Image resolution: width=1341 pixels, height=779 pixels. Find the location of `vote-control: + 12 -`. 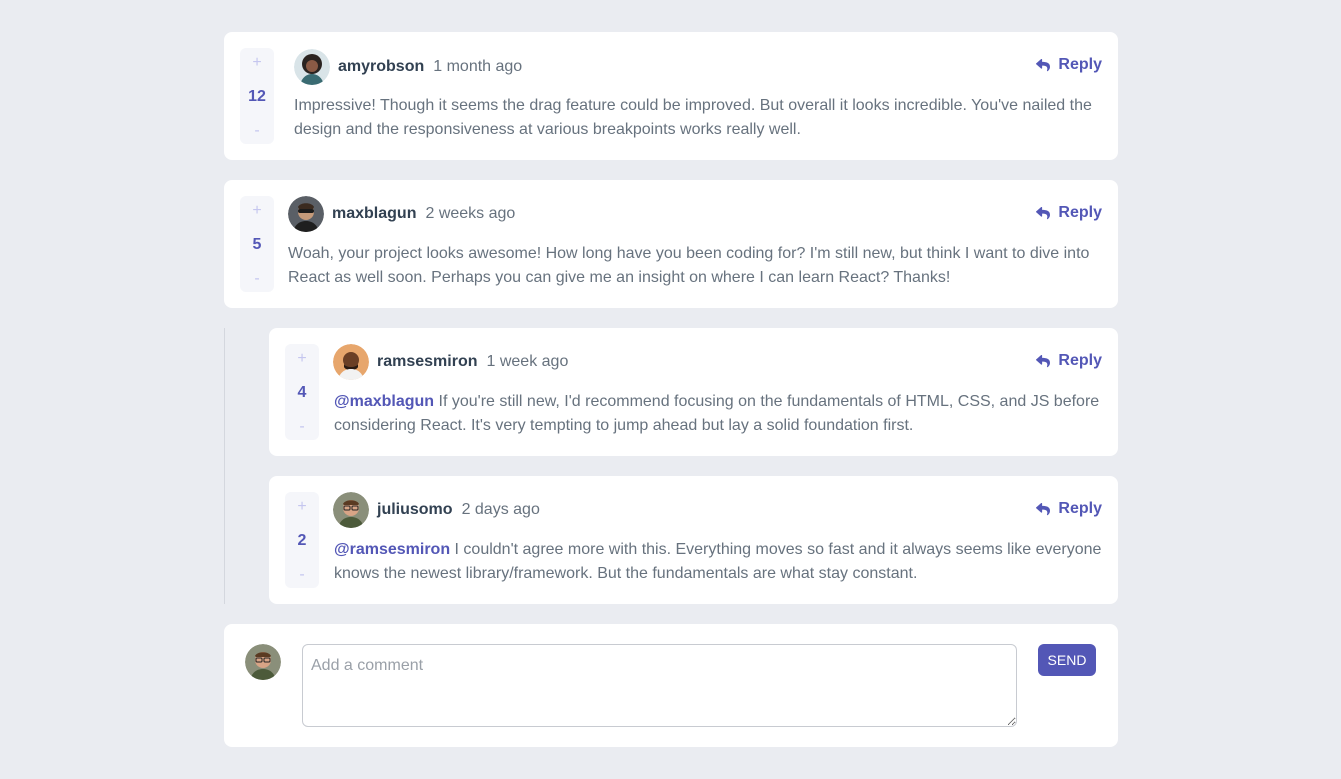

vote-control: + 12 - is located at coordinates (257, 96).